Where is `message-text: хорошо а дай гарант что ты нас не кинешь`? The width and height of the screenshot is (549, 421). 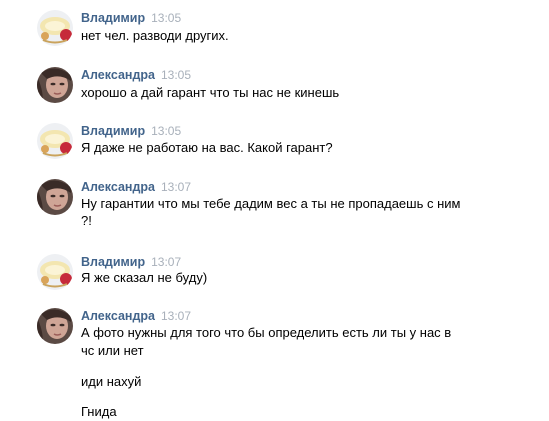
message-text: хорошо а дай гарант что ты нас не кинешь is located at coordinates (210, 92).